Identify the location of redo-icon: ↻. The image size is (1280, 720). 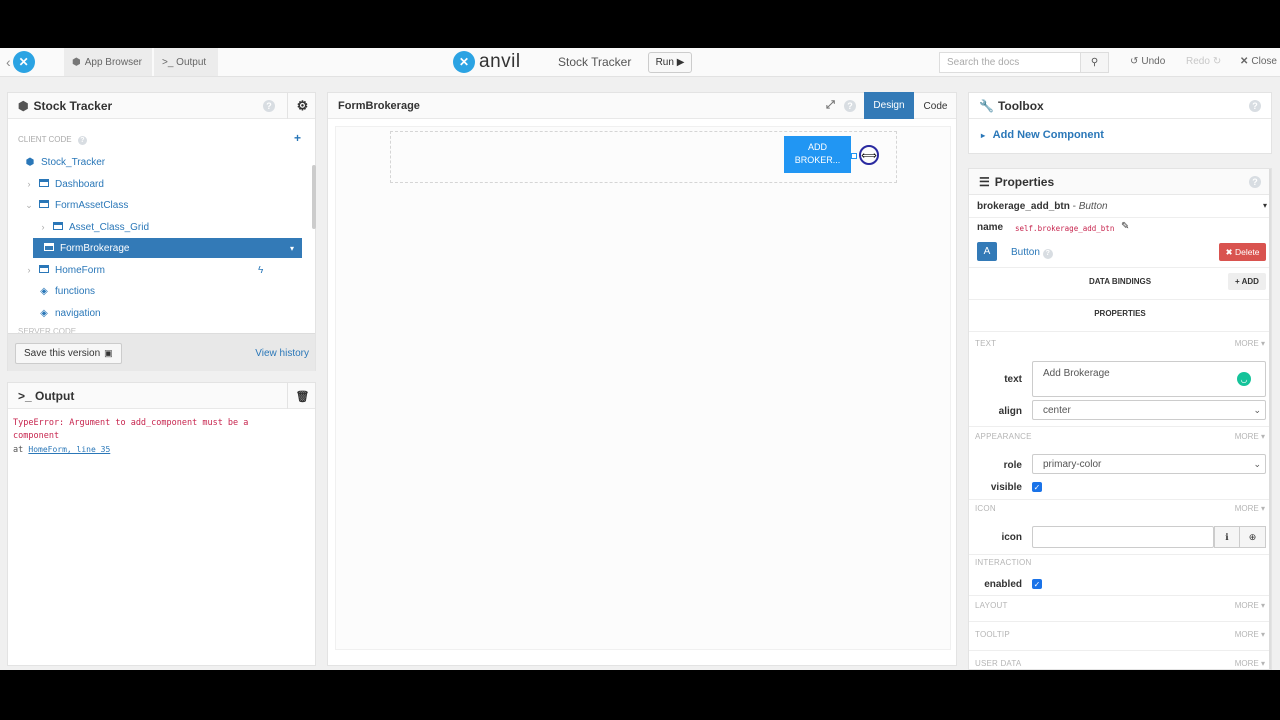
(1217, 61).